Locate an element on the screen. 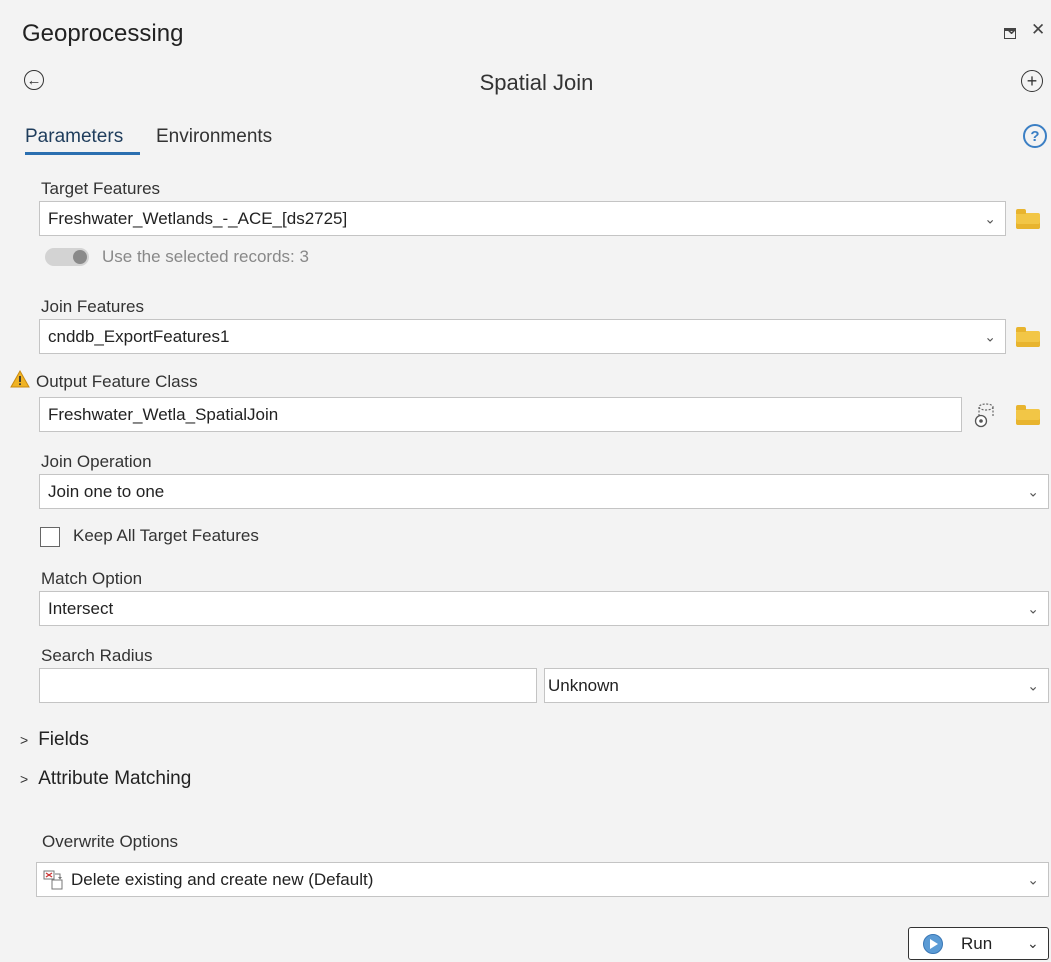 Image resolution: width=1051 pixels, height=962 pixels. keep-all-target-features-checkbox is located at coordinates (50, 537).